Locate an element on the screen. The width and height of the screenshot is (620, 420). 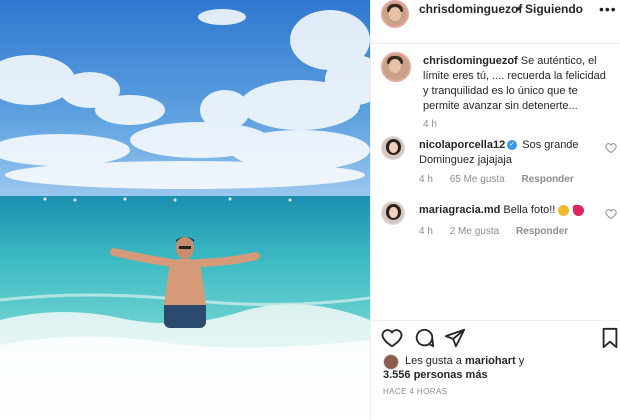
follow-status-button: Siguiendo is located at coordinates (554, 9).